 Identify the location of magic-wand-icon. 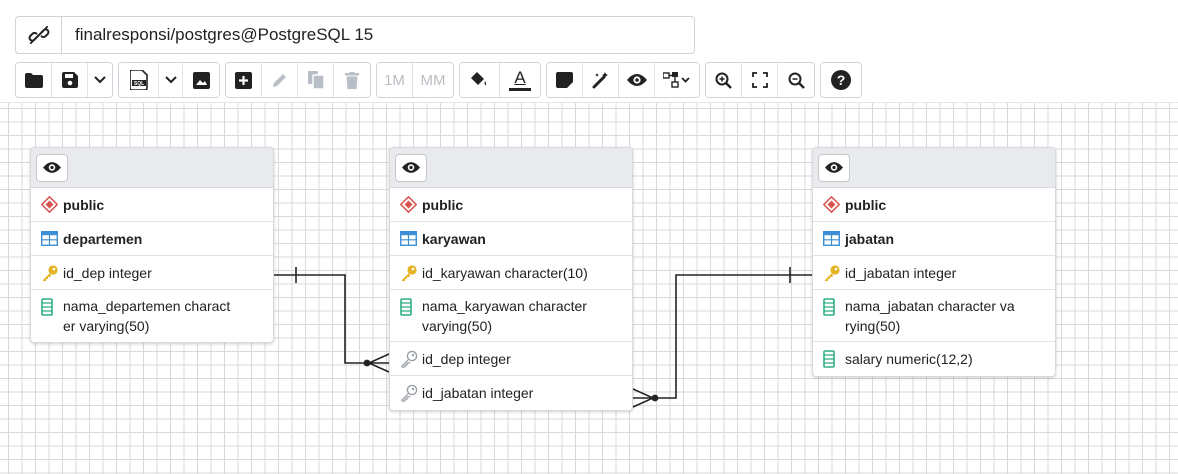
(600, 80).